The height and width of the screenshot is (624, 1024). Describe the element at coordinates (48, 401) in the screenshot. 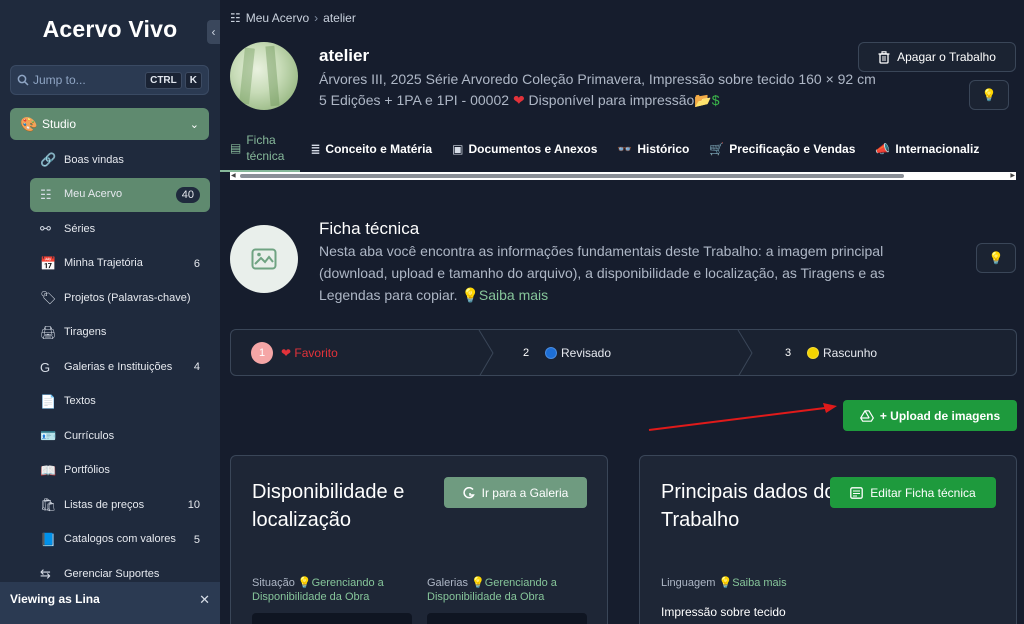

I see `document-icon: 📄` at that location.